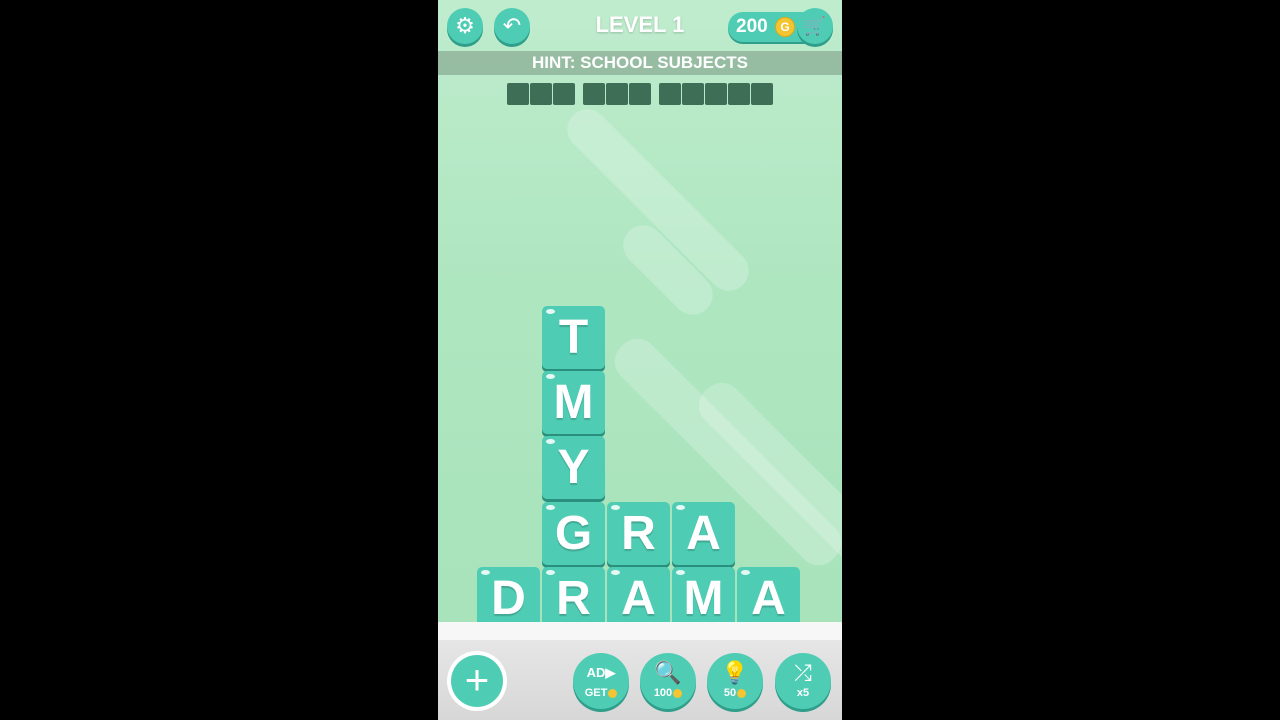 This screenshot has width=1280, height=720. I want to click on magnifier-icon: 🔍, so click(668, 672).